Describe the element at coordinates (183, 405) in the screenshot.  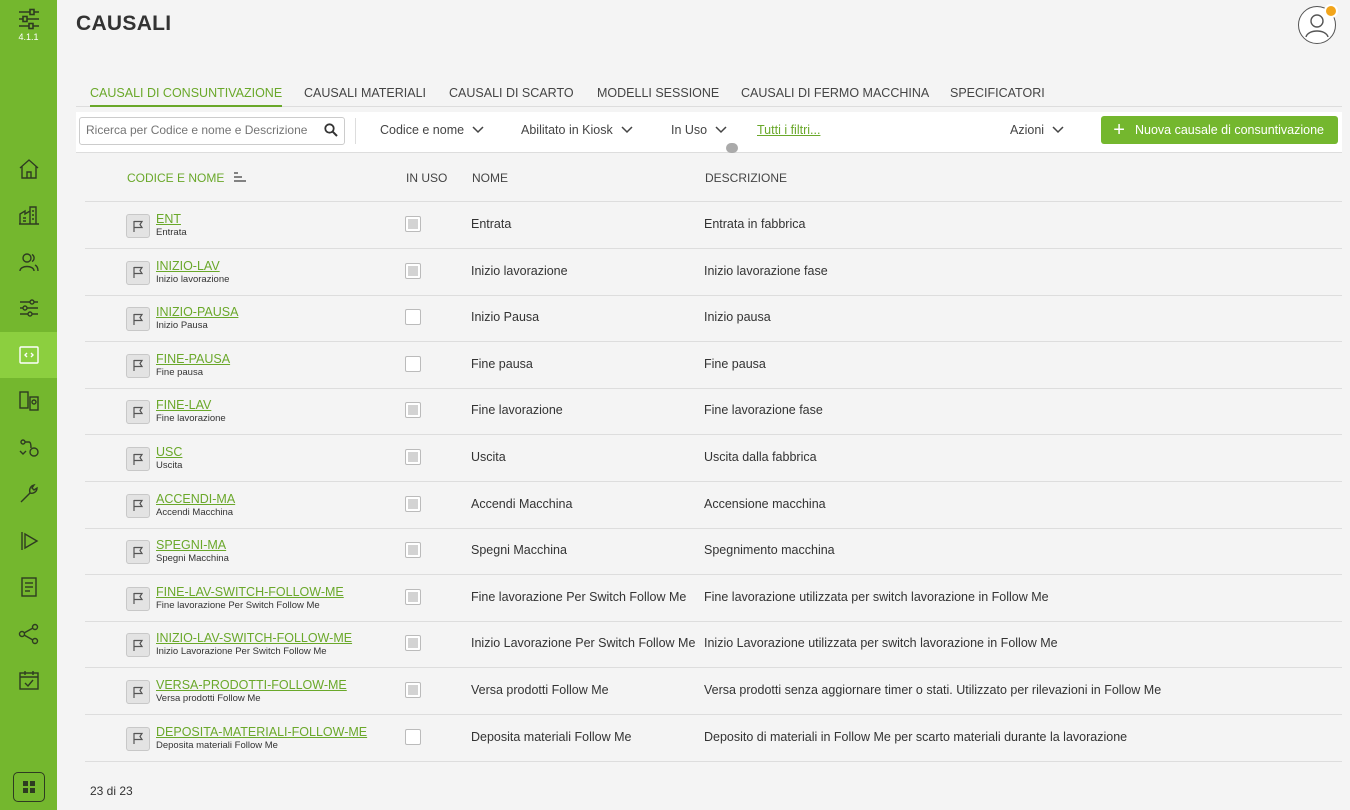
I see `causale-code-link: FINE-LAV` at that location.